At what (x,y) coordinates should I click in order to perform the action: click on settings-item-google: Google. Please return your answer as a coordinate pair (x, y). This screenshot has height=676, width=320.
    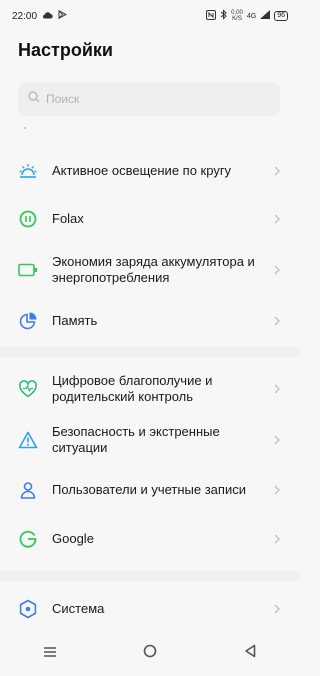
    Looking at the image, I should click on (150, 539).